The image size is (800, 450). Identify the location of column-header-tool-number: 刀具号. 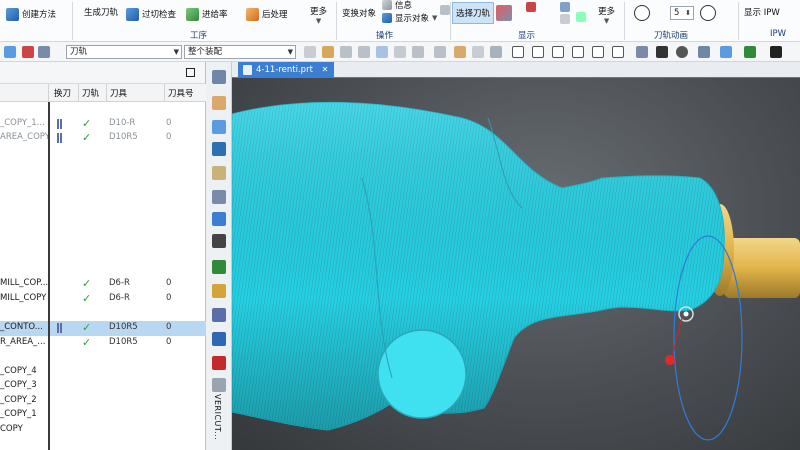
(181, 93).